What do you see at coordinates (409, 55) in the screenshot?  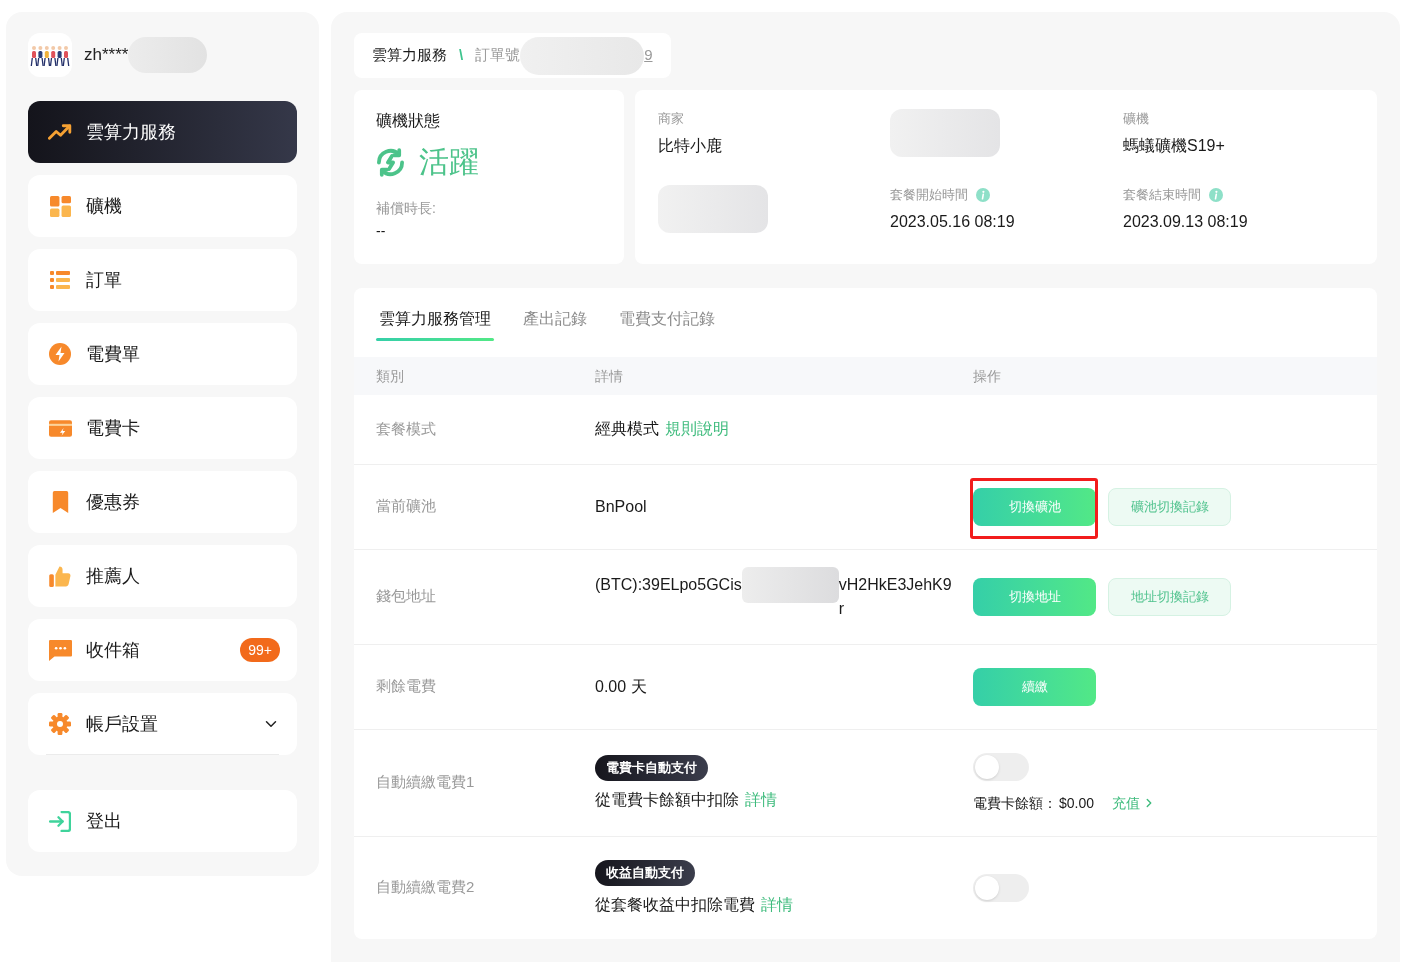 I see `breadcrumb-link: 雲算力服務` at bounding box center [409, 55].